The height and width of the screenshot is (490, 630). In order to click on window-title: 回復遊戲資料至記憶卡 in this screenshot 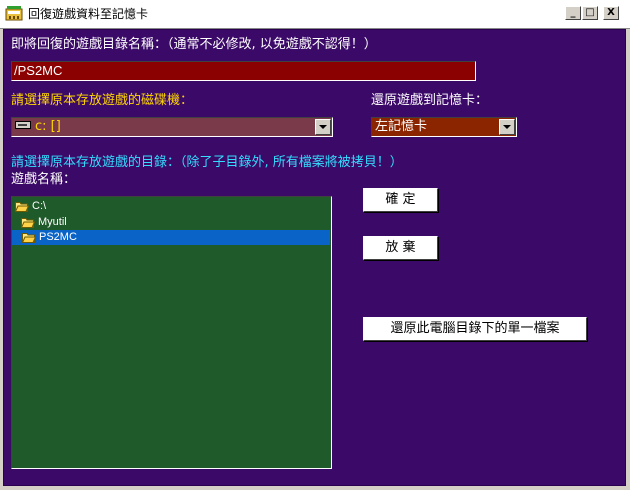, I will do `click(88, 14)`.